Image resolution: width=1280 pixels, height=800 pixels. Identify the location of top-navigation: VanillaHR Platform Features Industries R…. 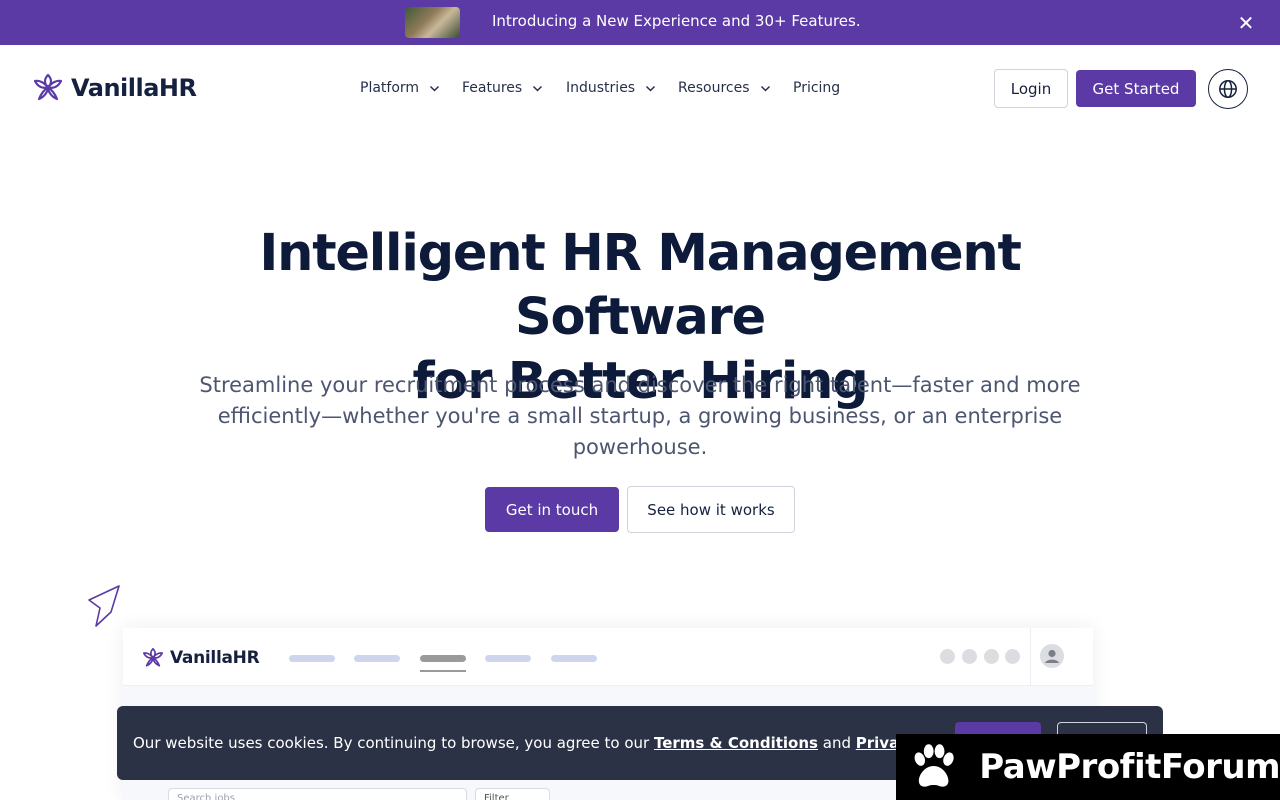
(640, 89).